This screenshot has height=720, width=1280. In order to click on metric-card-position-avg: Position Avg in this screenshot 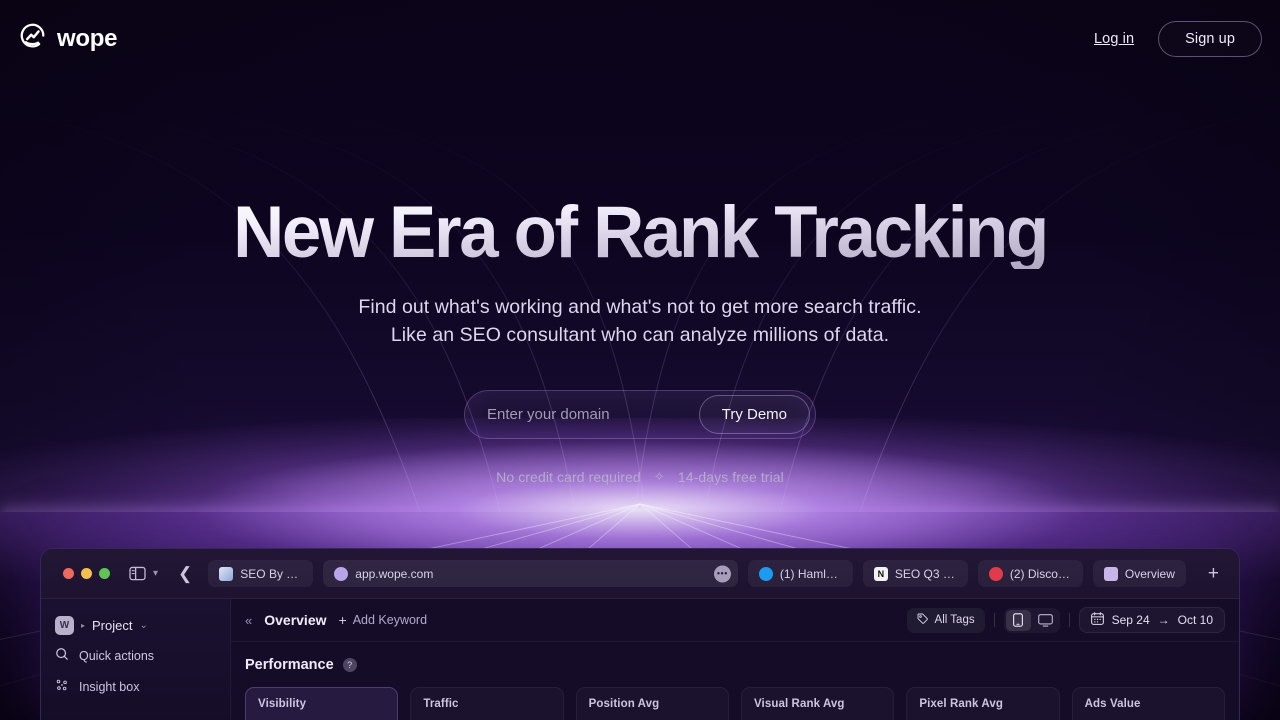, I will do `click(652, 703)`.